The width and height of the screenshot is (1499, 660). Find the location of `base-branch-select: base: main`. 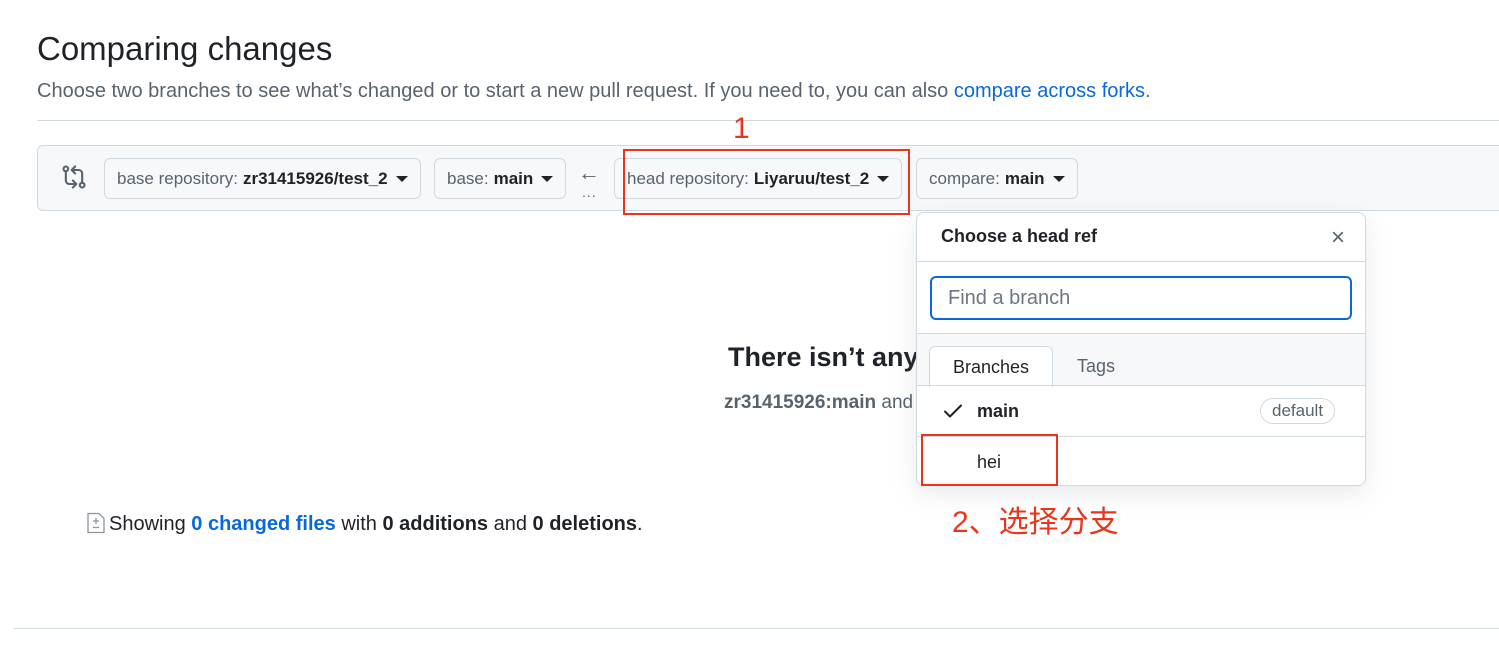

base-branch-select: base: main is located at coordinates (500, 178).